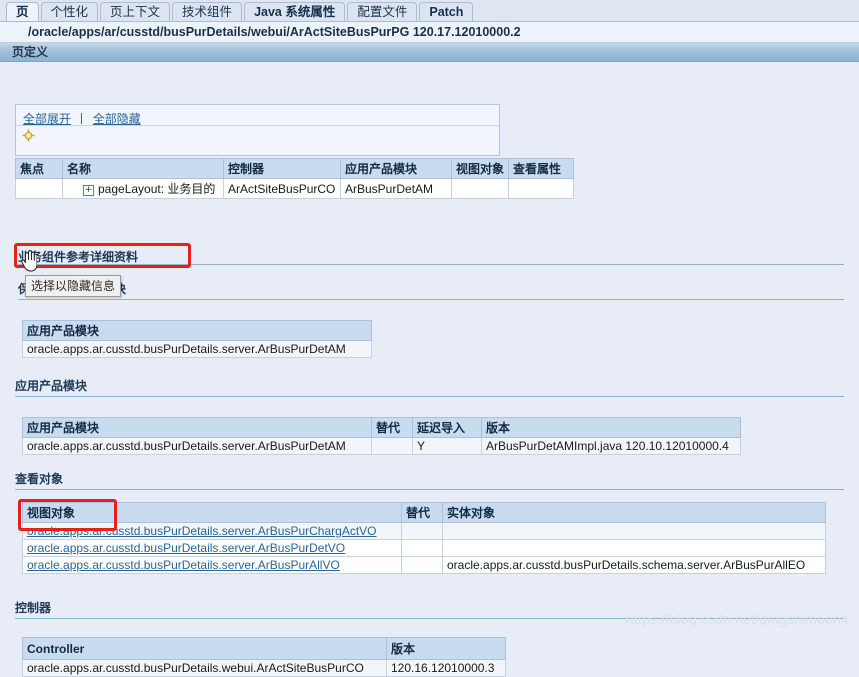  I want to click on table-header-row: 视图对象 替代 实体对象, so click(424, 512).